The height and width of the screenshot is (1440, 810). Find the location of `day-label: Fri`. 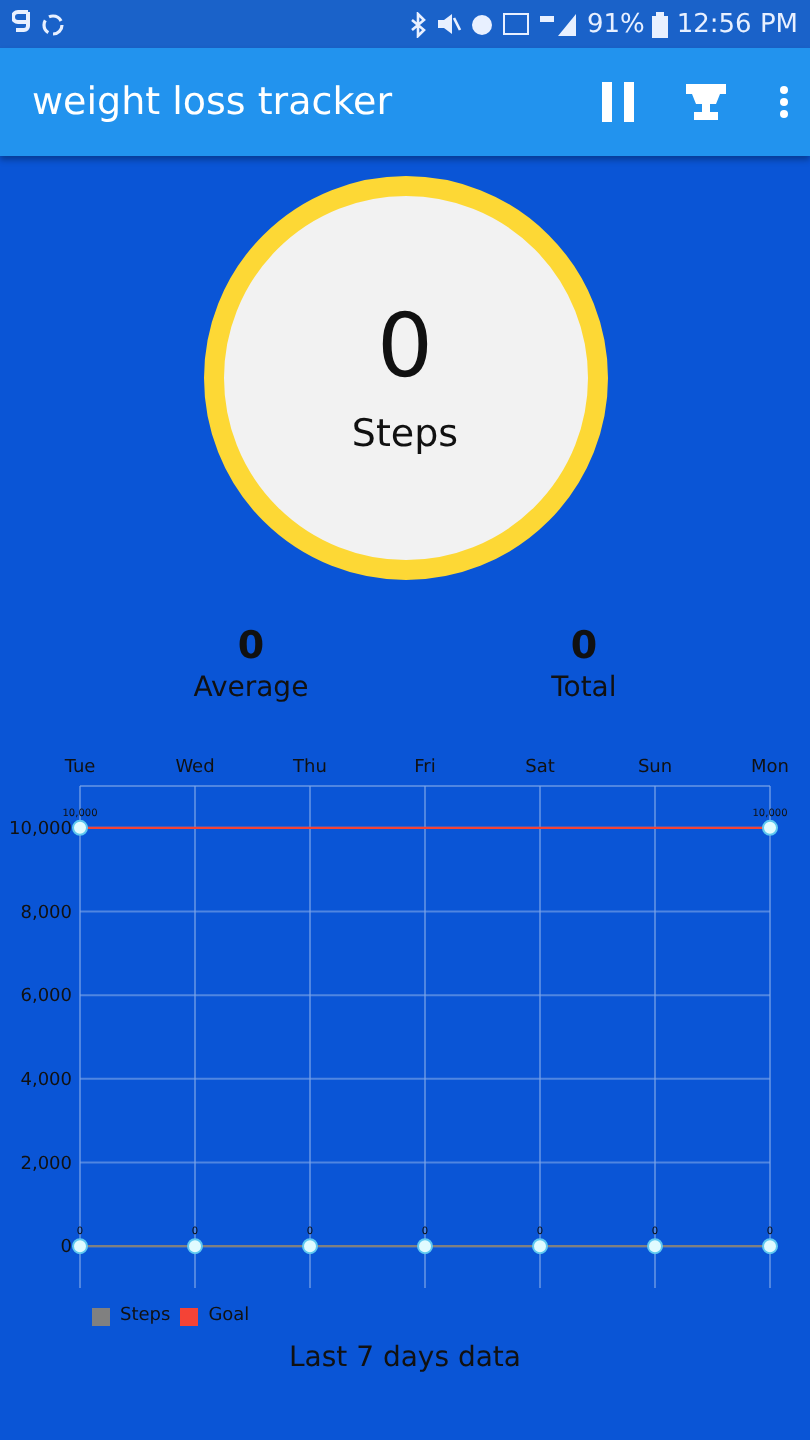

day-label: Fri is located at coordinates (425, 768).